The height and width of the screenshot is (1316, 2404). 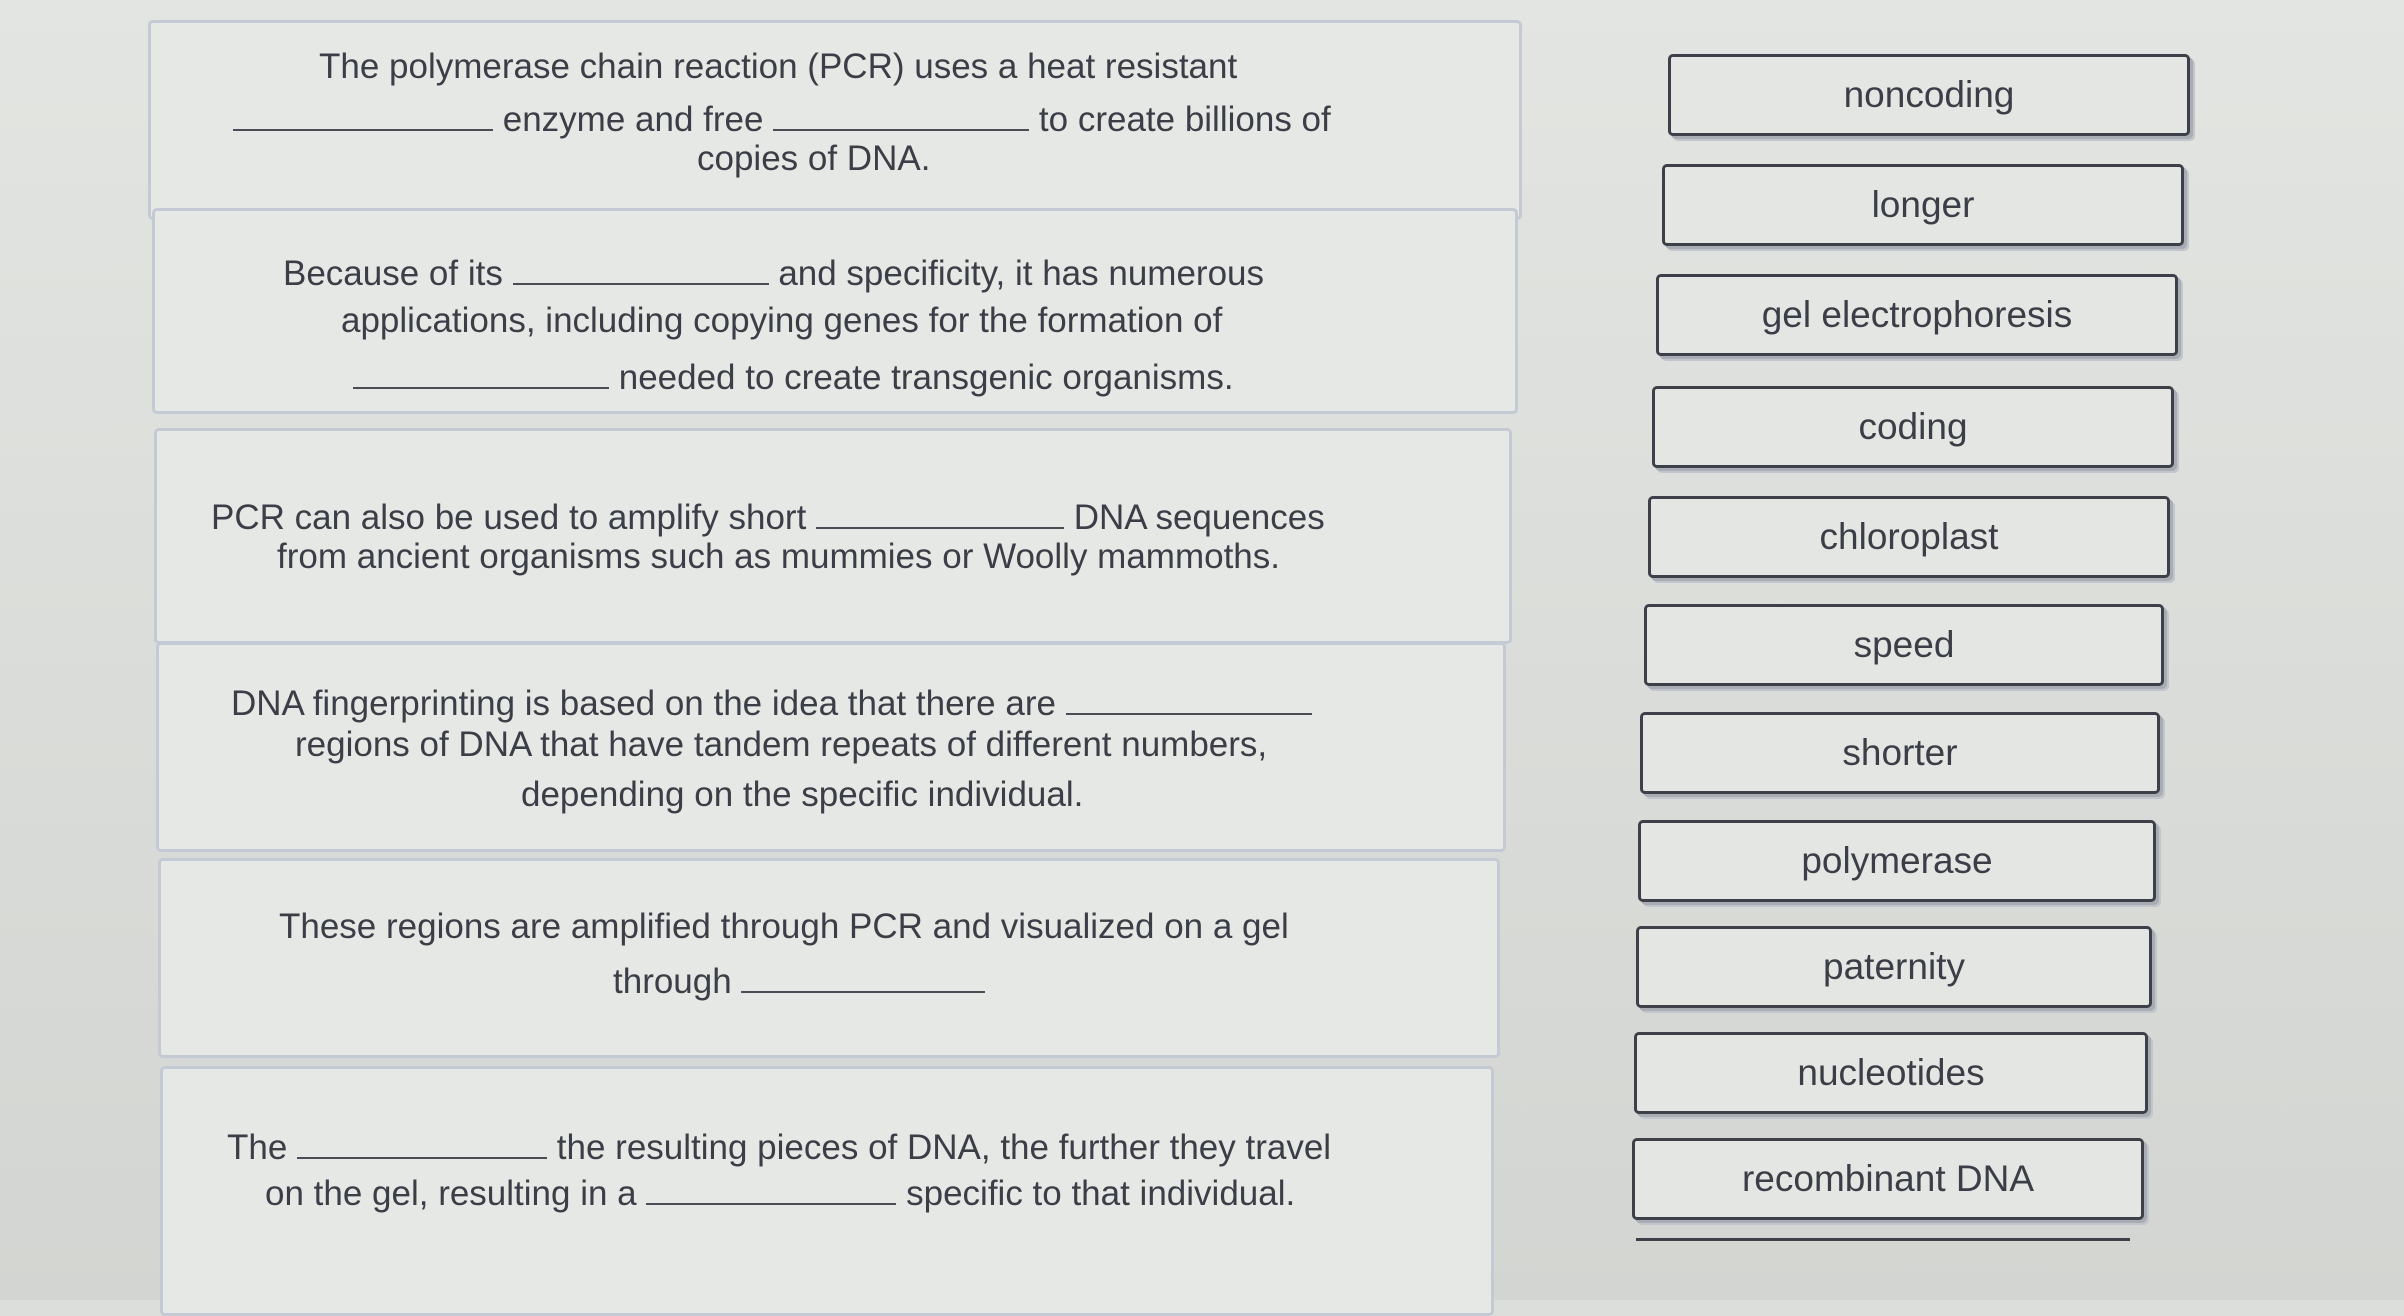 I want to click on question-text: enzyme and free, so click(x=638, y=119).